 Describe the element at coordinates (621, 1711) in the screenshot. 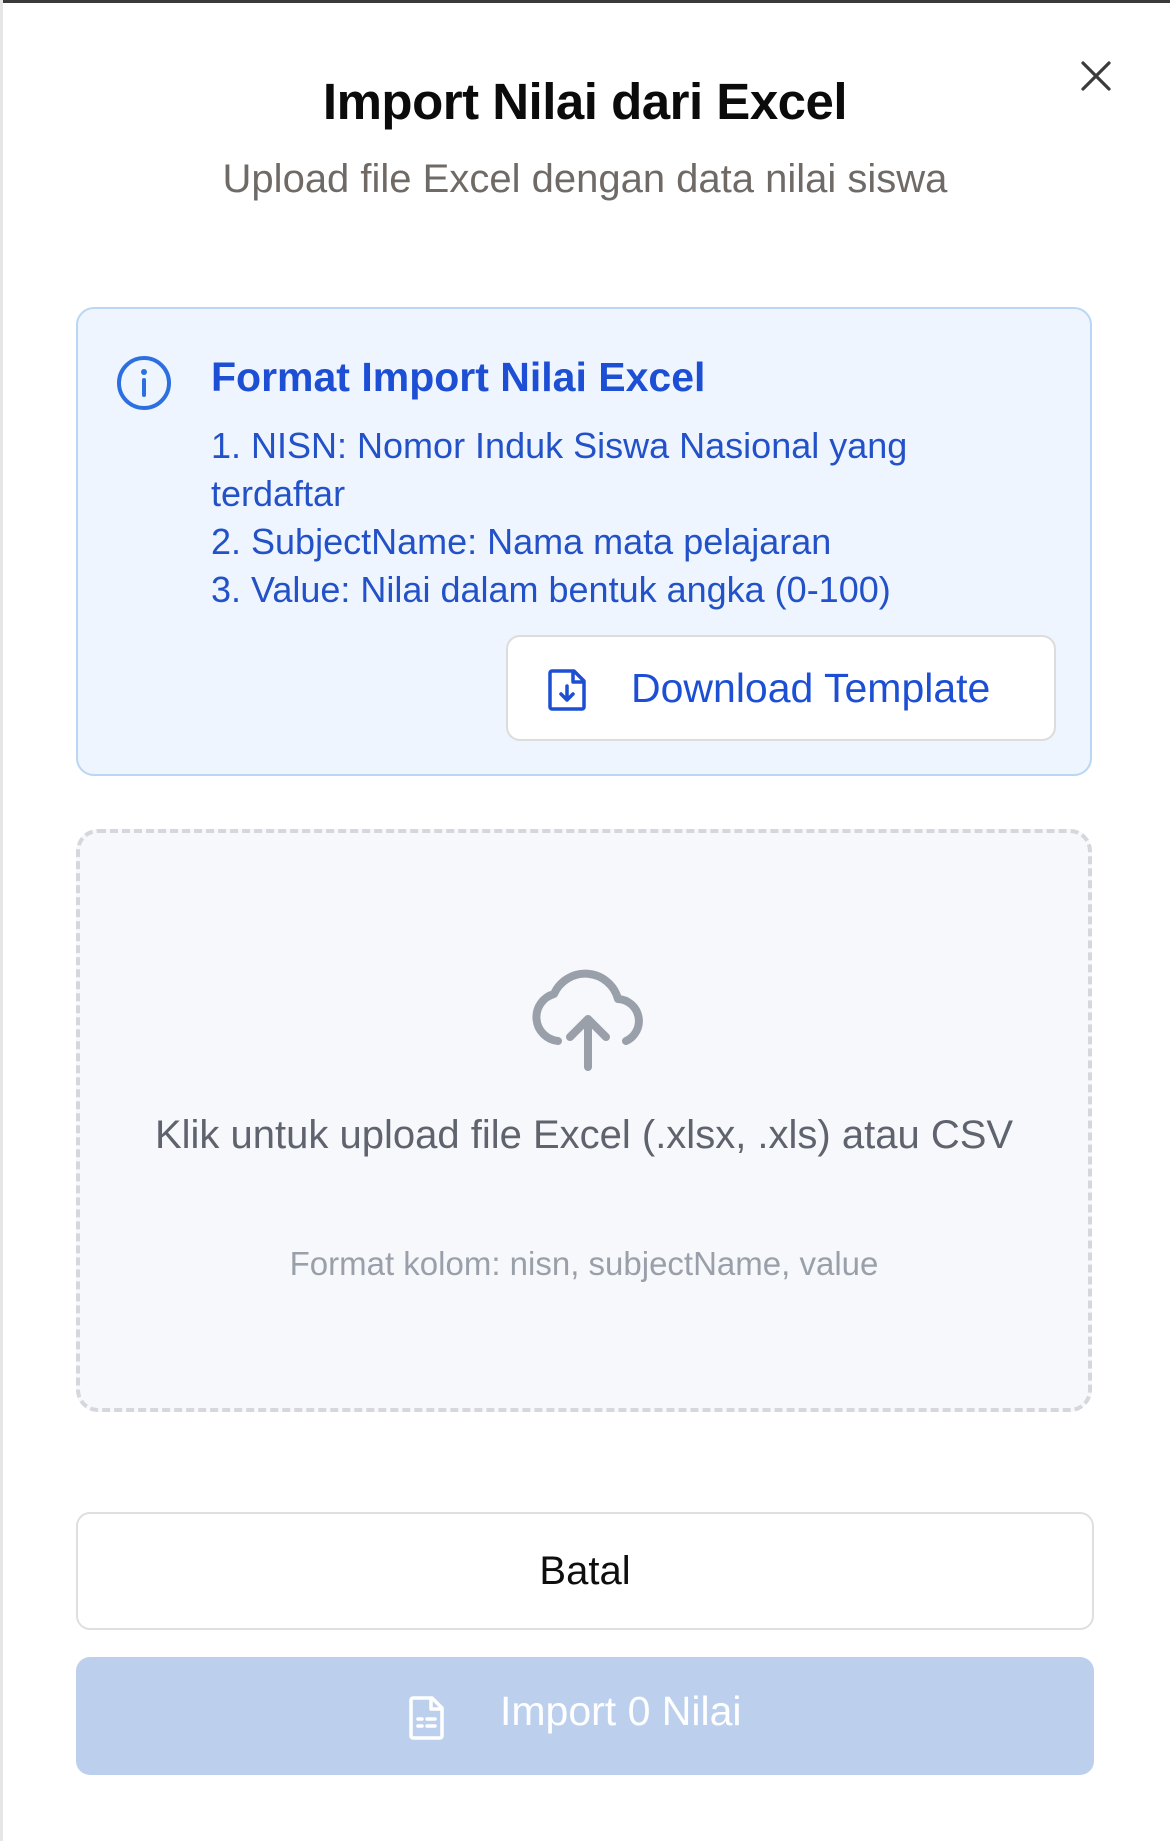

I see `import-button-label: Import 0 Nilai` at that location.